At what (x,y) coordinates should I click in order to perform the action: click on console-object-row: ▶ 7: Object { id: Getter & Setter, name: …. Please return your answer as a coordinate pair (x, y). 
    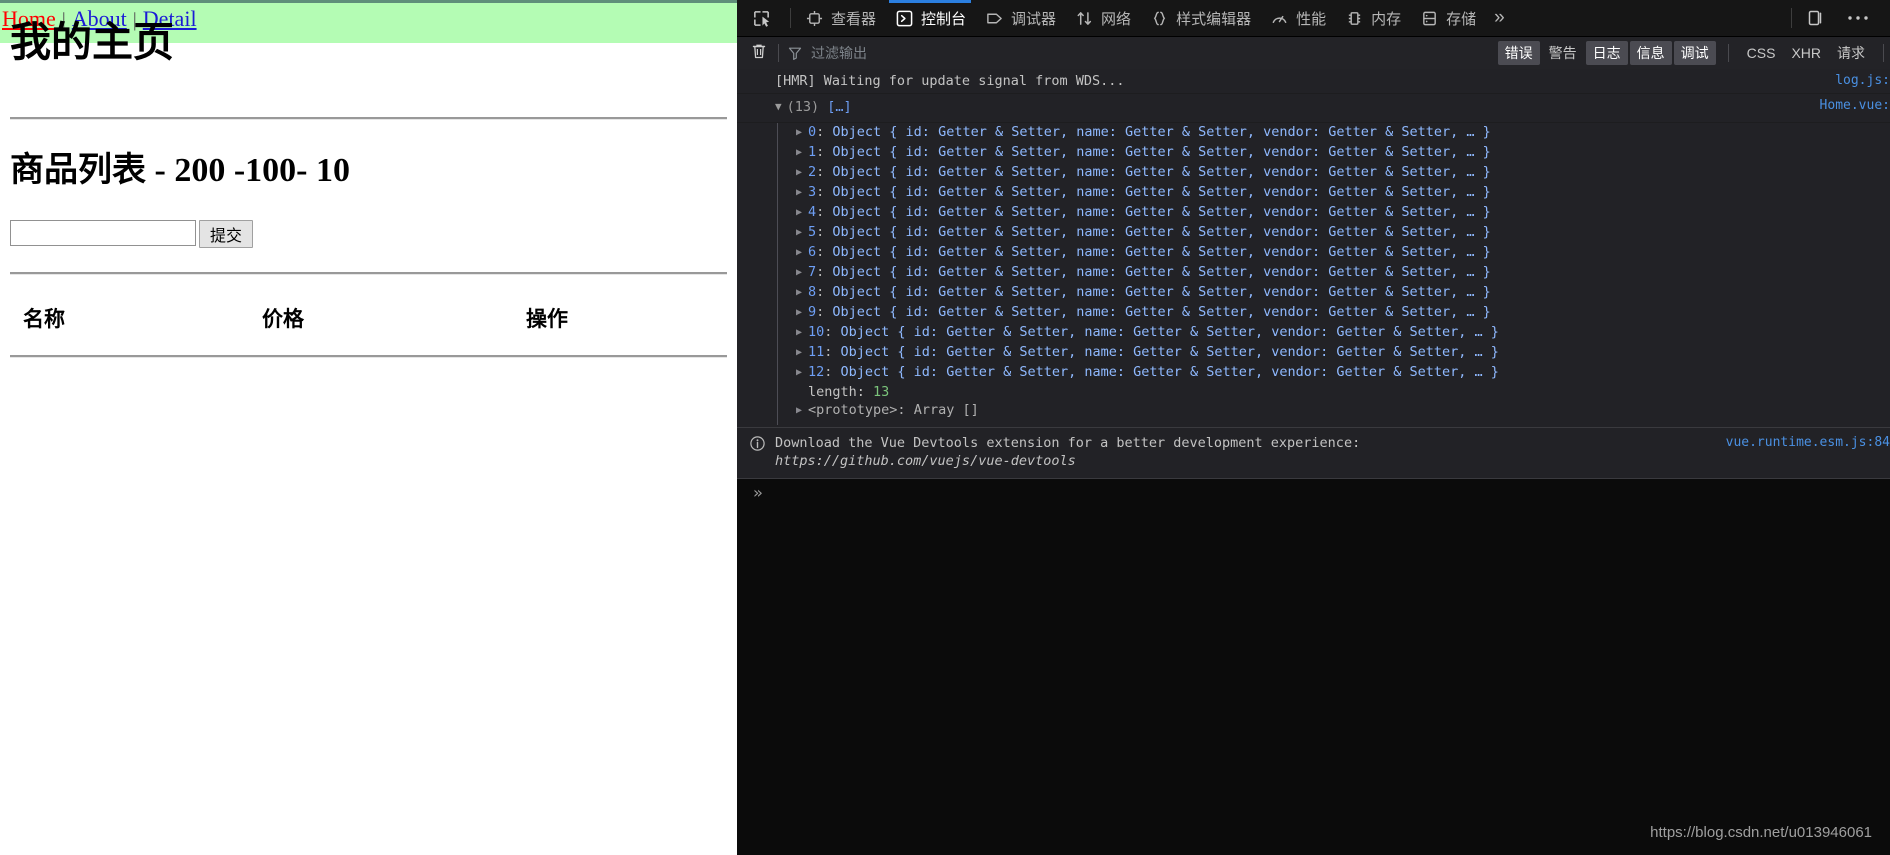
    Looking at the image, I should click on (1313, 273).